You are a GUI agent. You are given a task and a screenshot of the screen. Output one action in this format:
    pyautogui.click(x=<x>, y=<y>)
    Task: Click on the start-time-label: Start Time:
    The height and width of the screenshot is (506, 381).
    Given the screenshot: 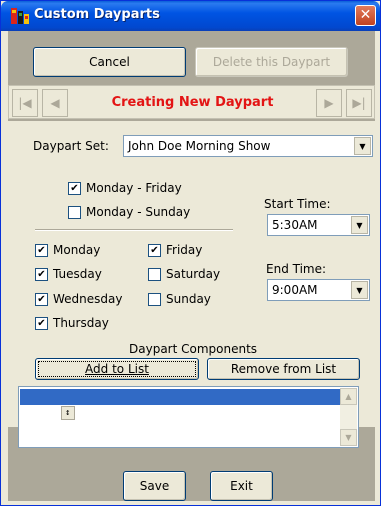 What is the action you would take?
    pyautogui.click(x=297, y=204)
    